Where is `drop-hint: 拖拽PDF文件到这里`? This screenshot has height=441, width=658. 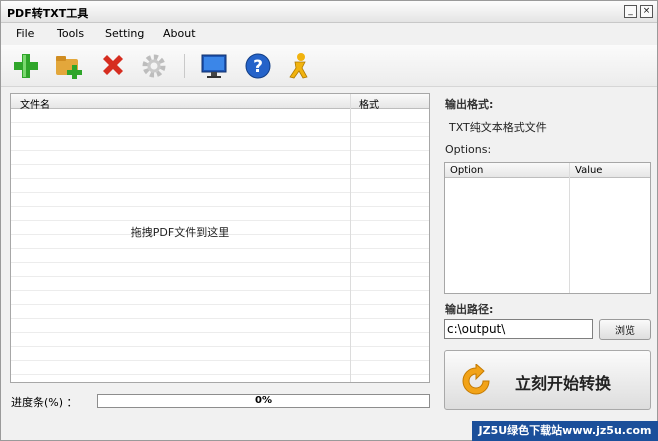 drop-hint: 拖拽PDF文件到这里 is located at coordinates (180, 232).